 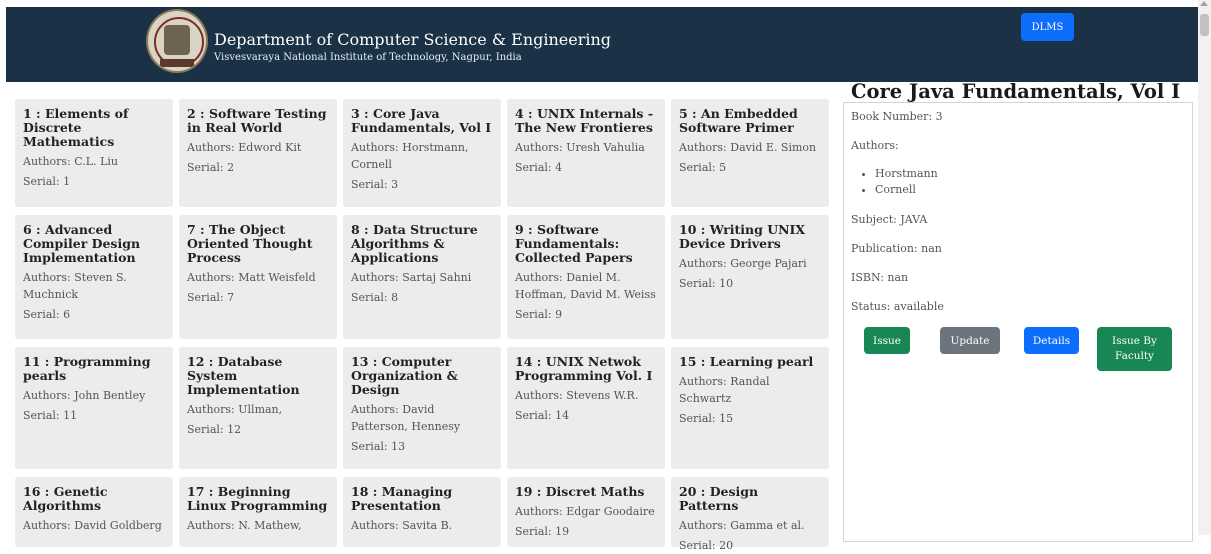 I want to click on detail-authors-label: Authors:, so click(x=875, y=145).